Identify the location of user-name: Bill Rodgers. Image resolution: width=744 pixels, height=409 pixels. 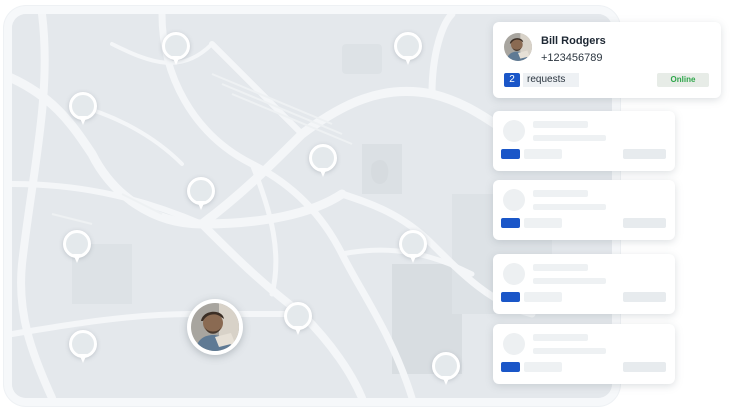
(573, 41).